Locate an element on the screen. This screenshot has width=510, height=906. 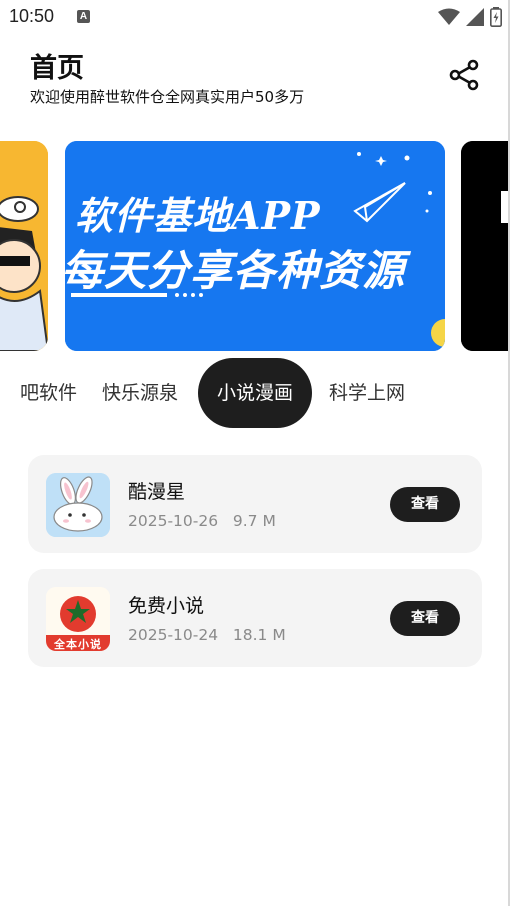
share-icon is located at coordinates (464, 75).